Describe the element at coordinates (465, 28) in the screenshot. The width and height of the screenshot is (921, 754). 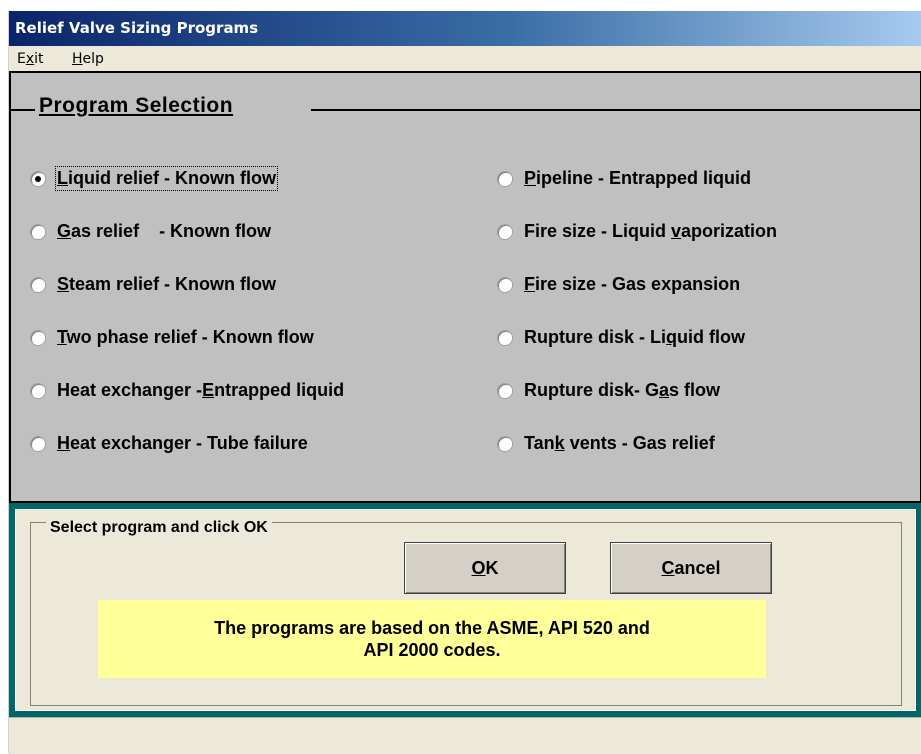
I see `title-bar: Relief Valve Sizing Programs` at that location.